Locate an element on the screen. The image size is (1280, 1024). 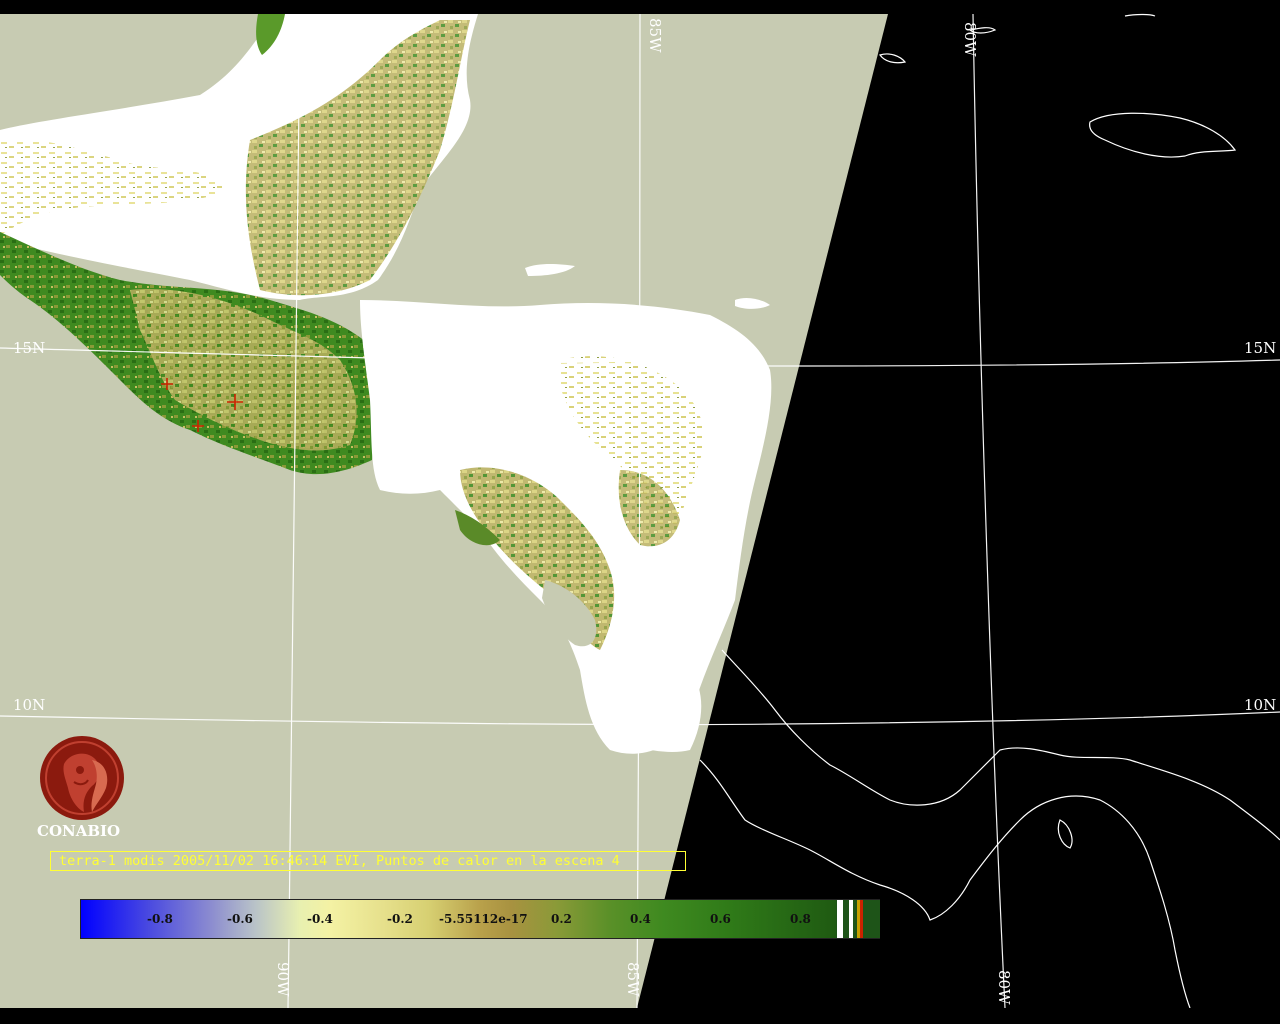
conabio-logo-text: CONABIO is located at coordinates (79, 831).